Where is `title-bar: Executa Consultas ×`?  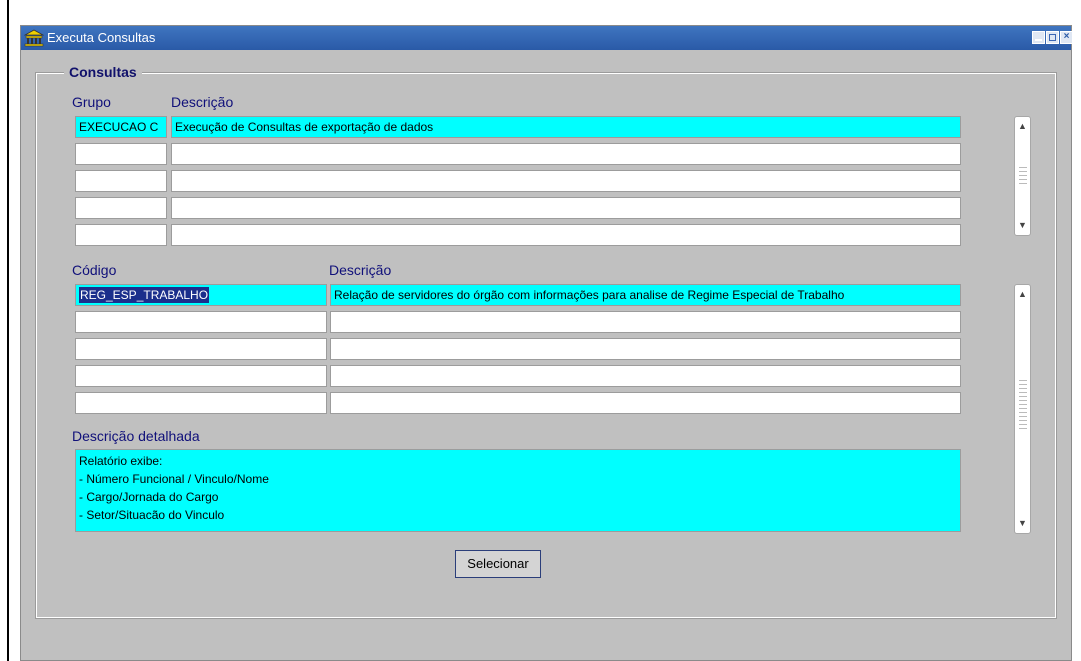 title-bar: Executa Consultas × is located at coordinates (547, 38).